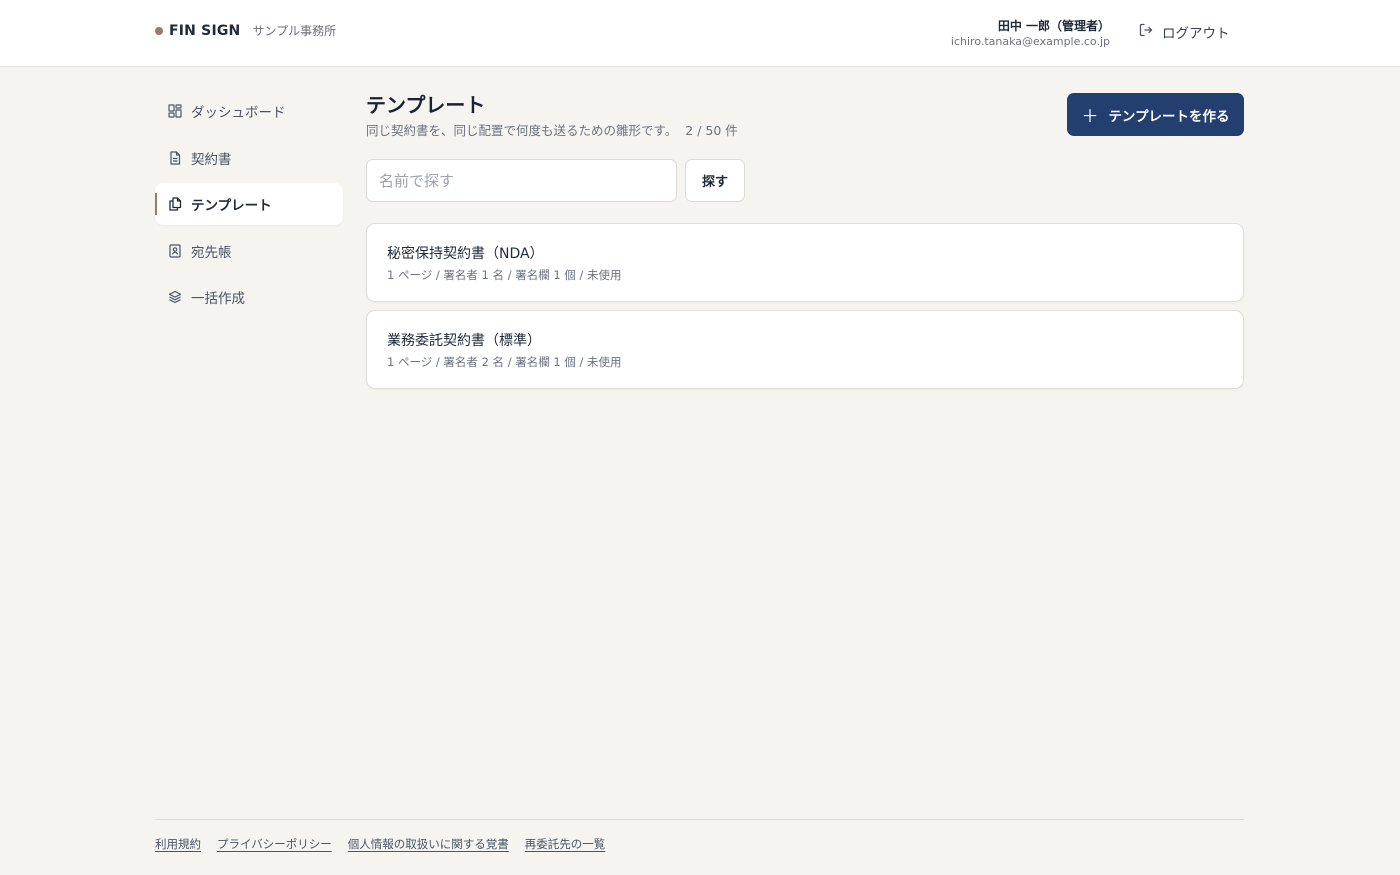 Image resolution: width=1400 pixels, height=875 pixels. Describe the element at coordinates (249, 158) in the screenshot. I see `sidebar-item-contracts: 契約書` at that location.